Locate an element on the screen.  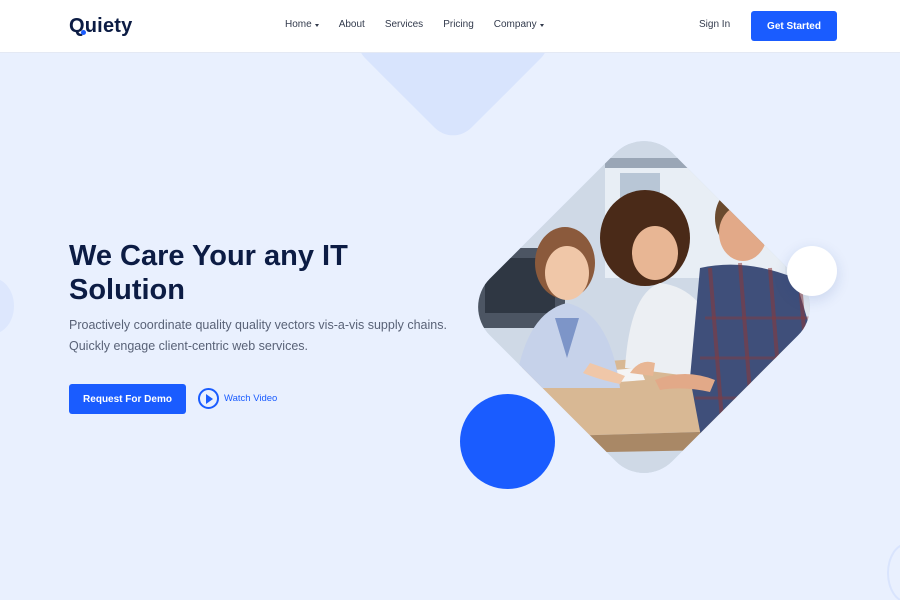
nav-item-label: Home is located at coordinates (298, 24).